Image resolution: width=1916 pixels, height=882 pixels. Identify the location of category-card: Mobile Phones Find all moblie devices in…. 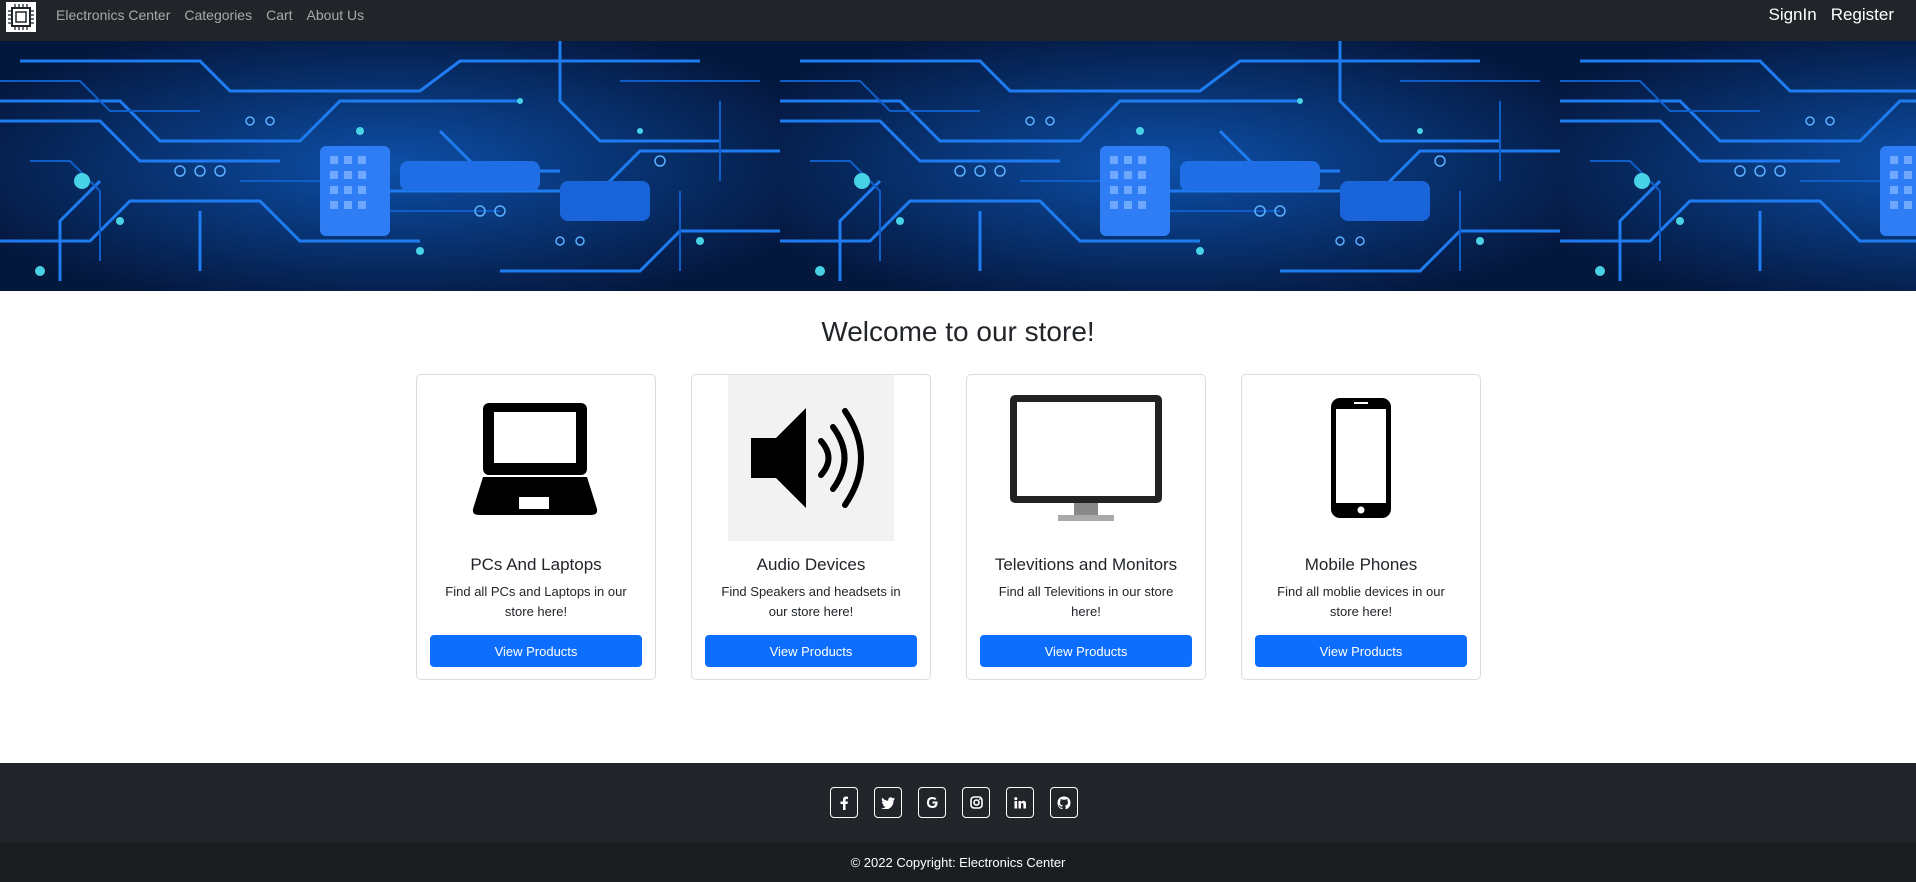
(1361, 527).